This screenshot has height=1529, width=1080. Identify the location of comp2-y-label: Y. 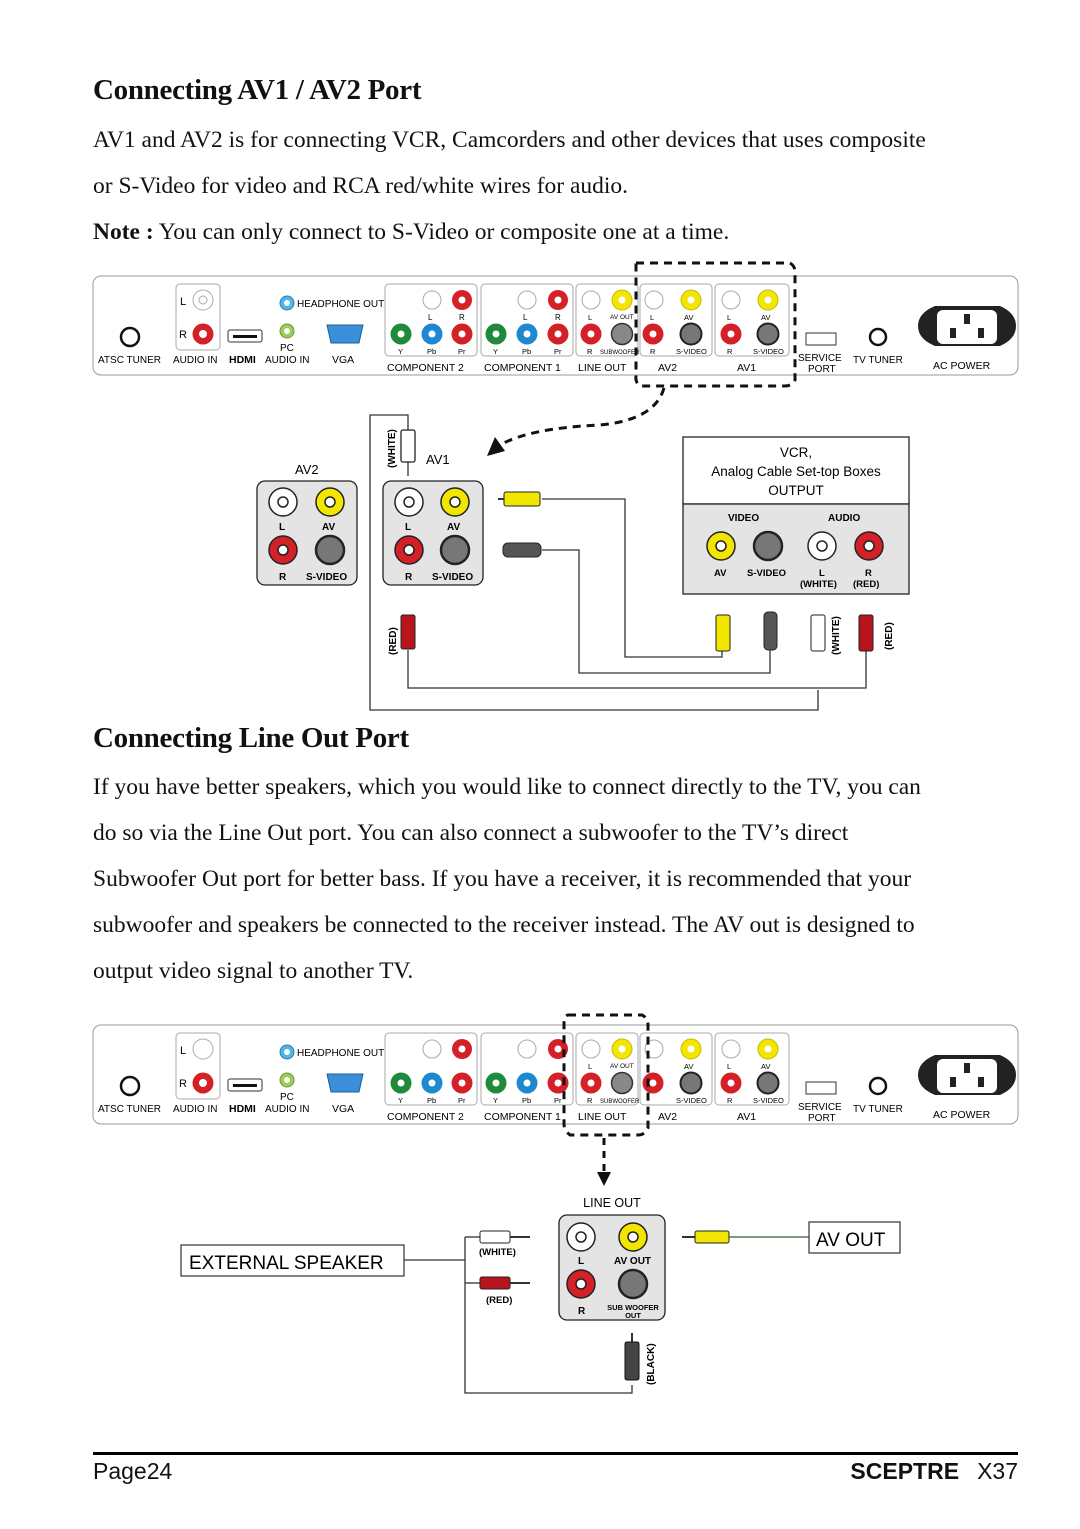
(400, 351).